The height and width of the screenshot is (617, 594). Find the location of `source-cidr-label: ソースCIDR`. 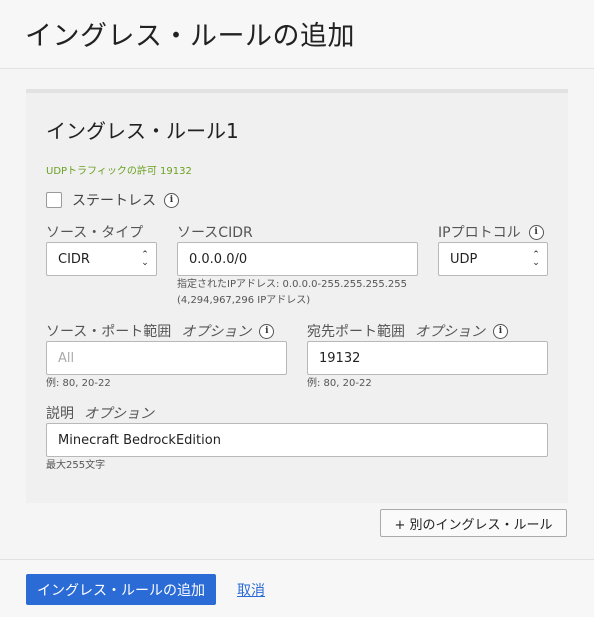

source-cidr-label: ソースCIDR is located at coordinates (215, 232).